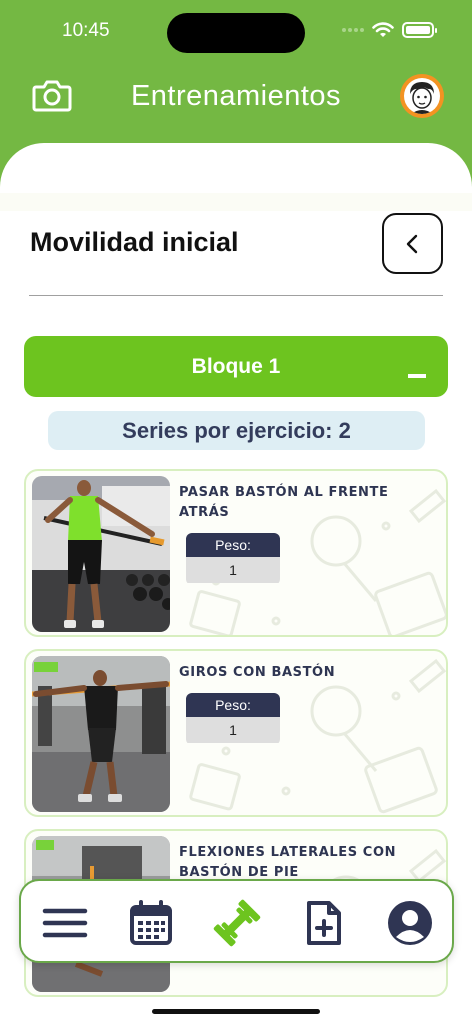 The height and width of the screenshot is (1024, 472). I want to click on menu-icon, so click(65, 923).